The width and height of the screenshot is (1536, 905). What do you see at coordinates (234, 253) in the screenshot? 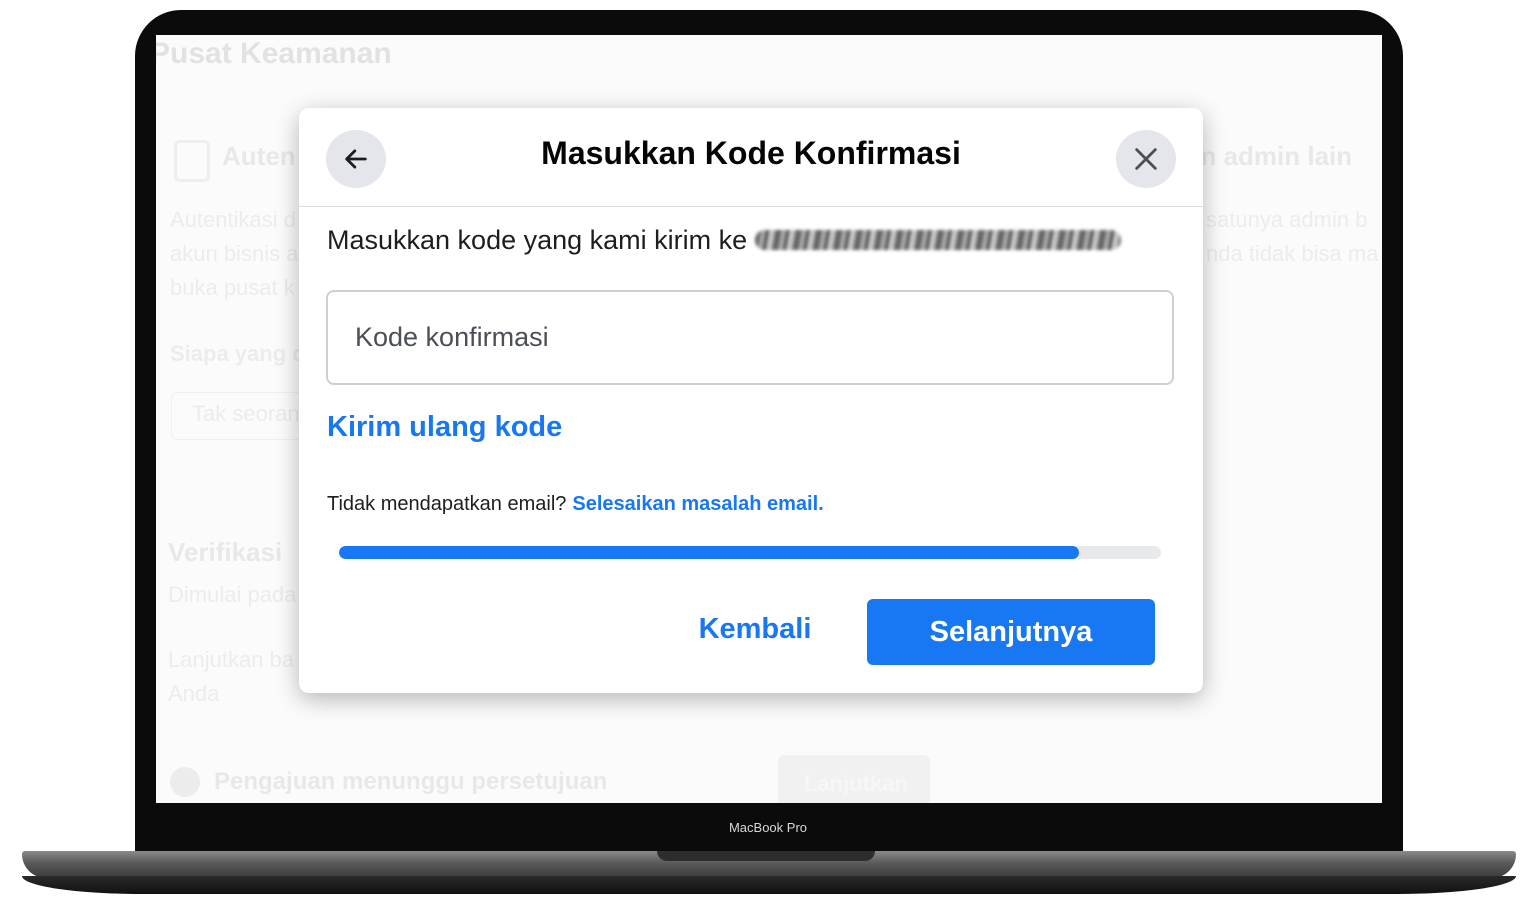
I see `card-left-text: akun bisnis a` at bounding box center [234, 253].